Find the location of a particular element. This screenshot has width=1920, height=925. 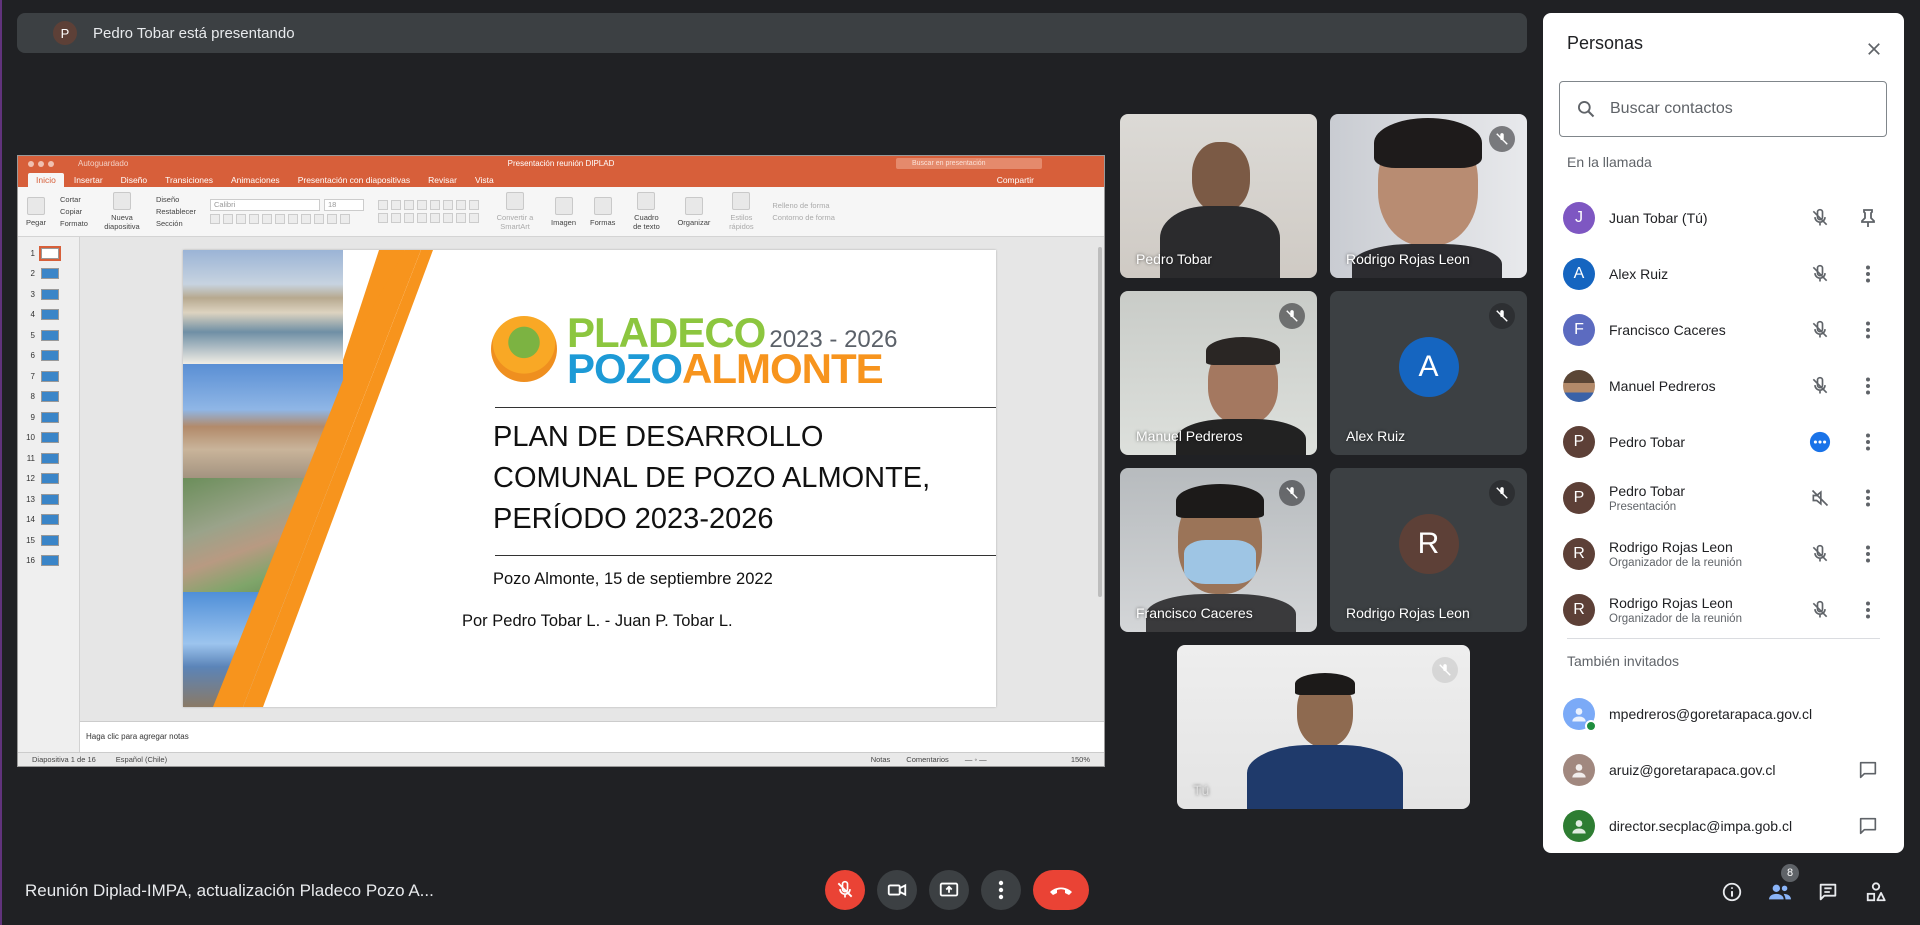

slide-number: 5 is located at coordinates (32, 335).